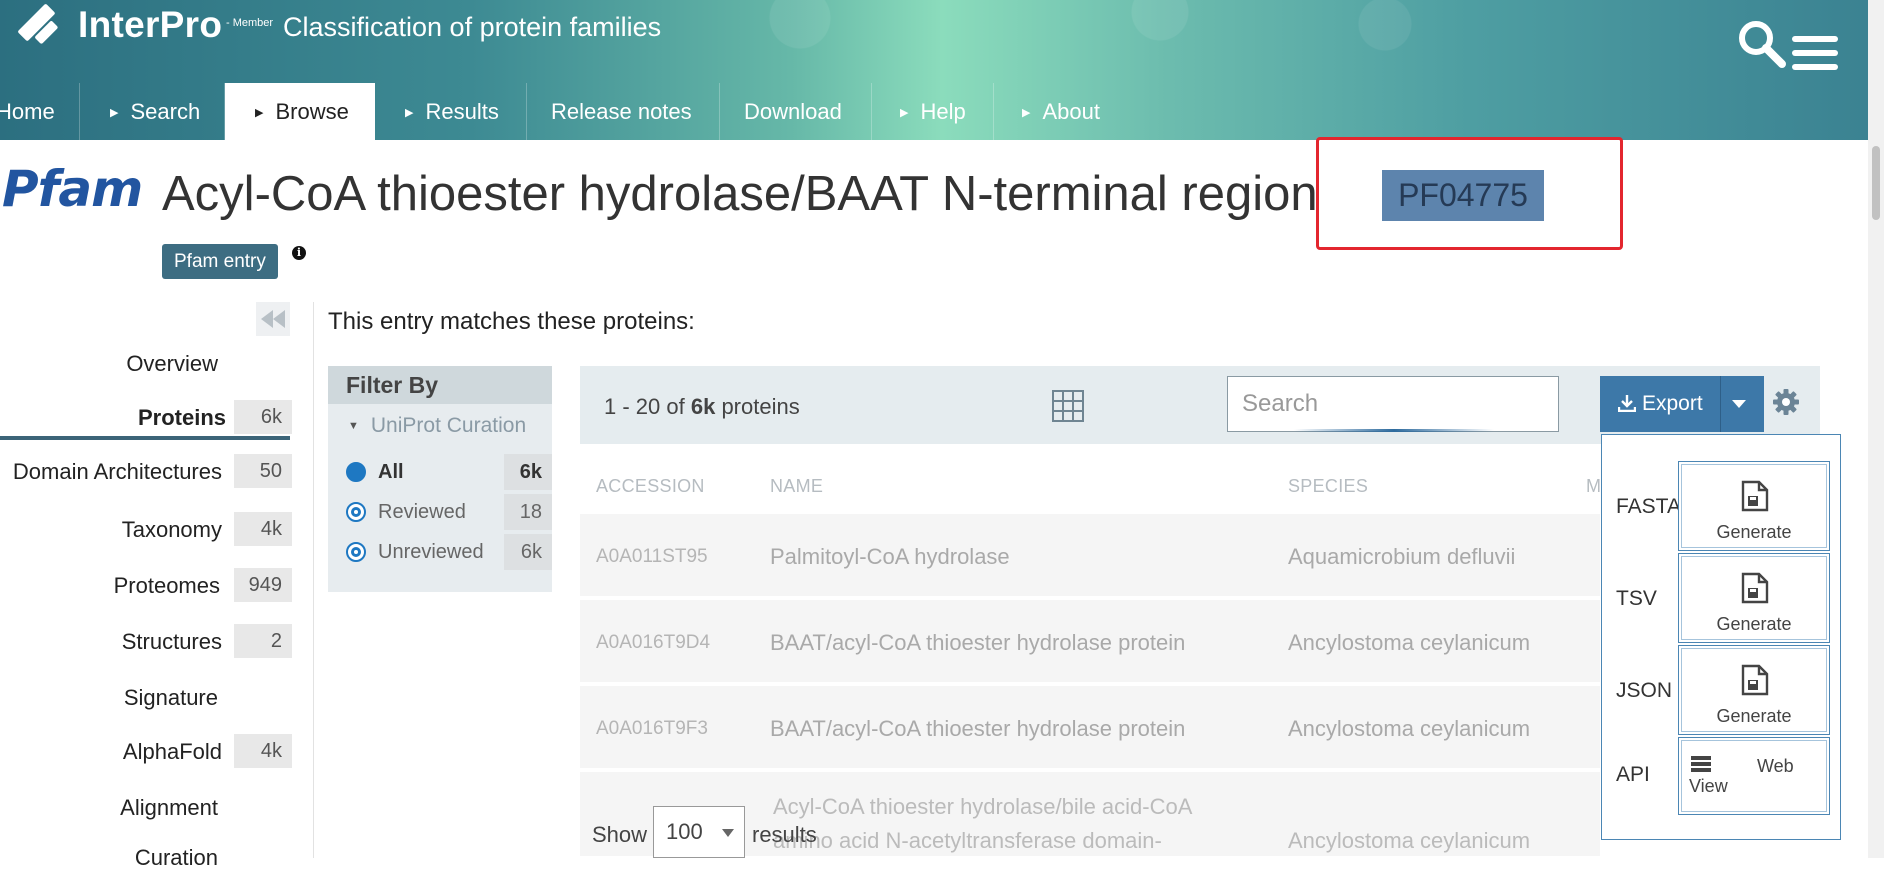  I want to click on filter-option-count: 18, so click(528, 512).